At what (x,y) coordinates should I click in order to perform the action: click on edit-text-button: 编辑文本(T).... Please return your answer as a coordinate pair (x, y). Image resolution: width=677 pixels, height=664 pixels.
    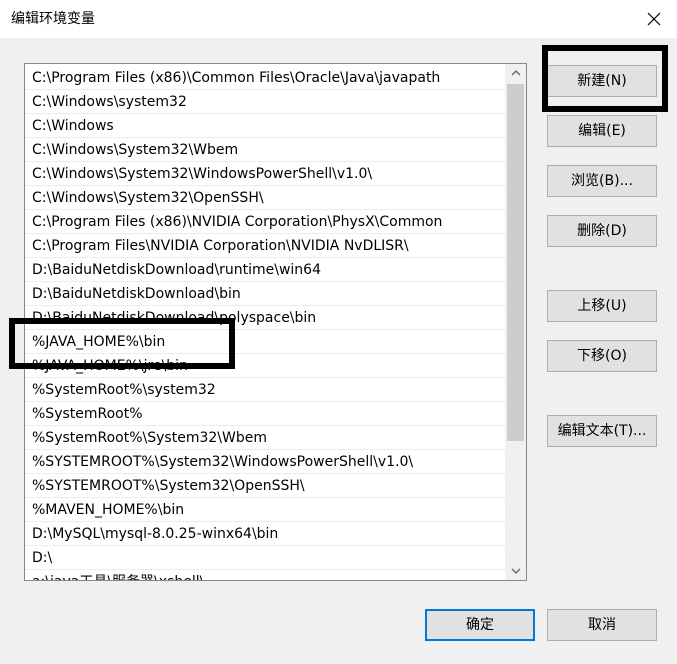
    Looking at the image, I should click on (602, 431).